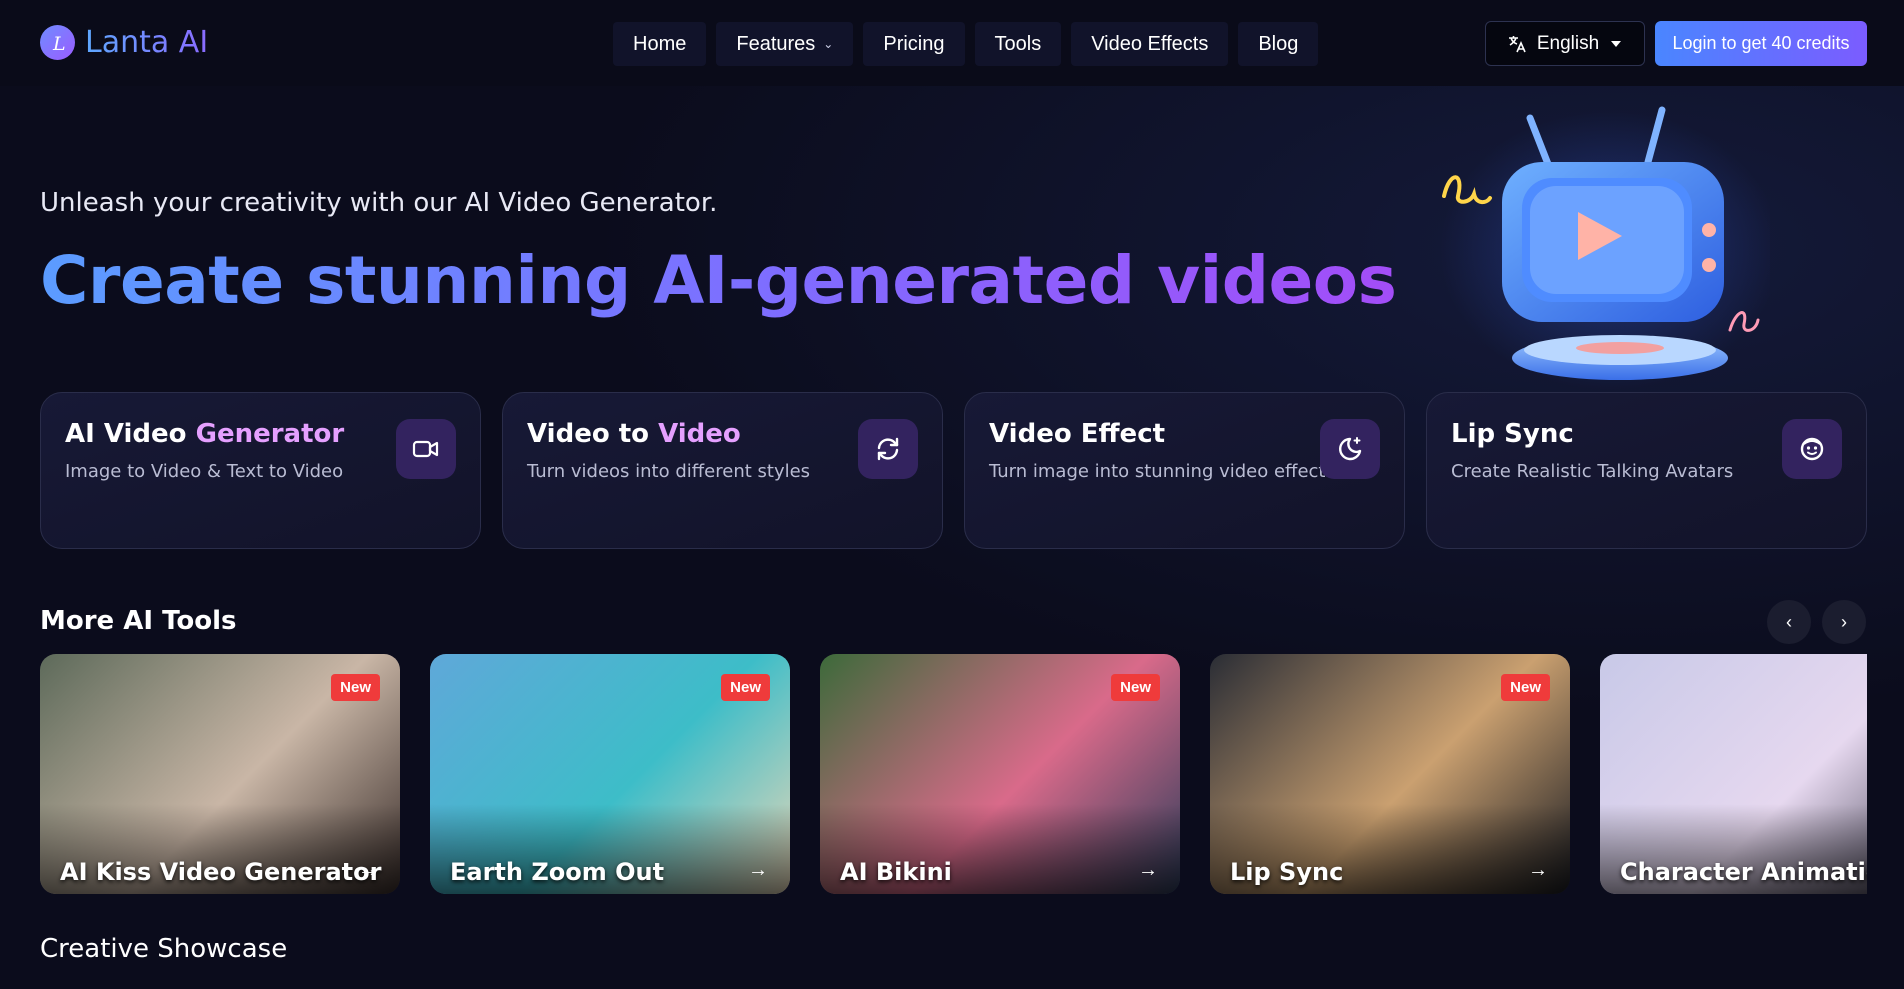 This screenshot has width=1904, height=989. I want to click on feature-title-accent: Video, so click(699, 434).